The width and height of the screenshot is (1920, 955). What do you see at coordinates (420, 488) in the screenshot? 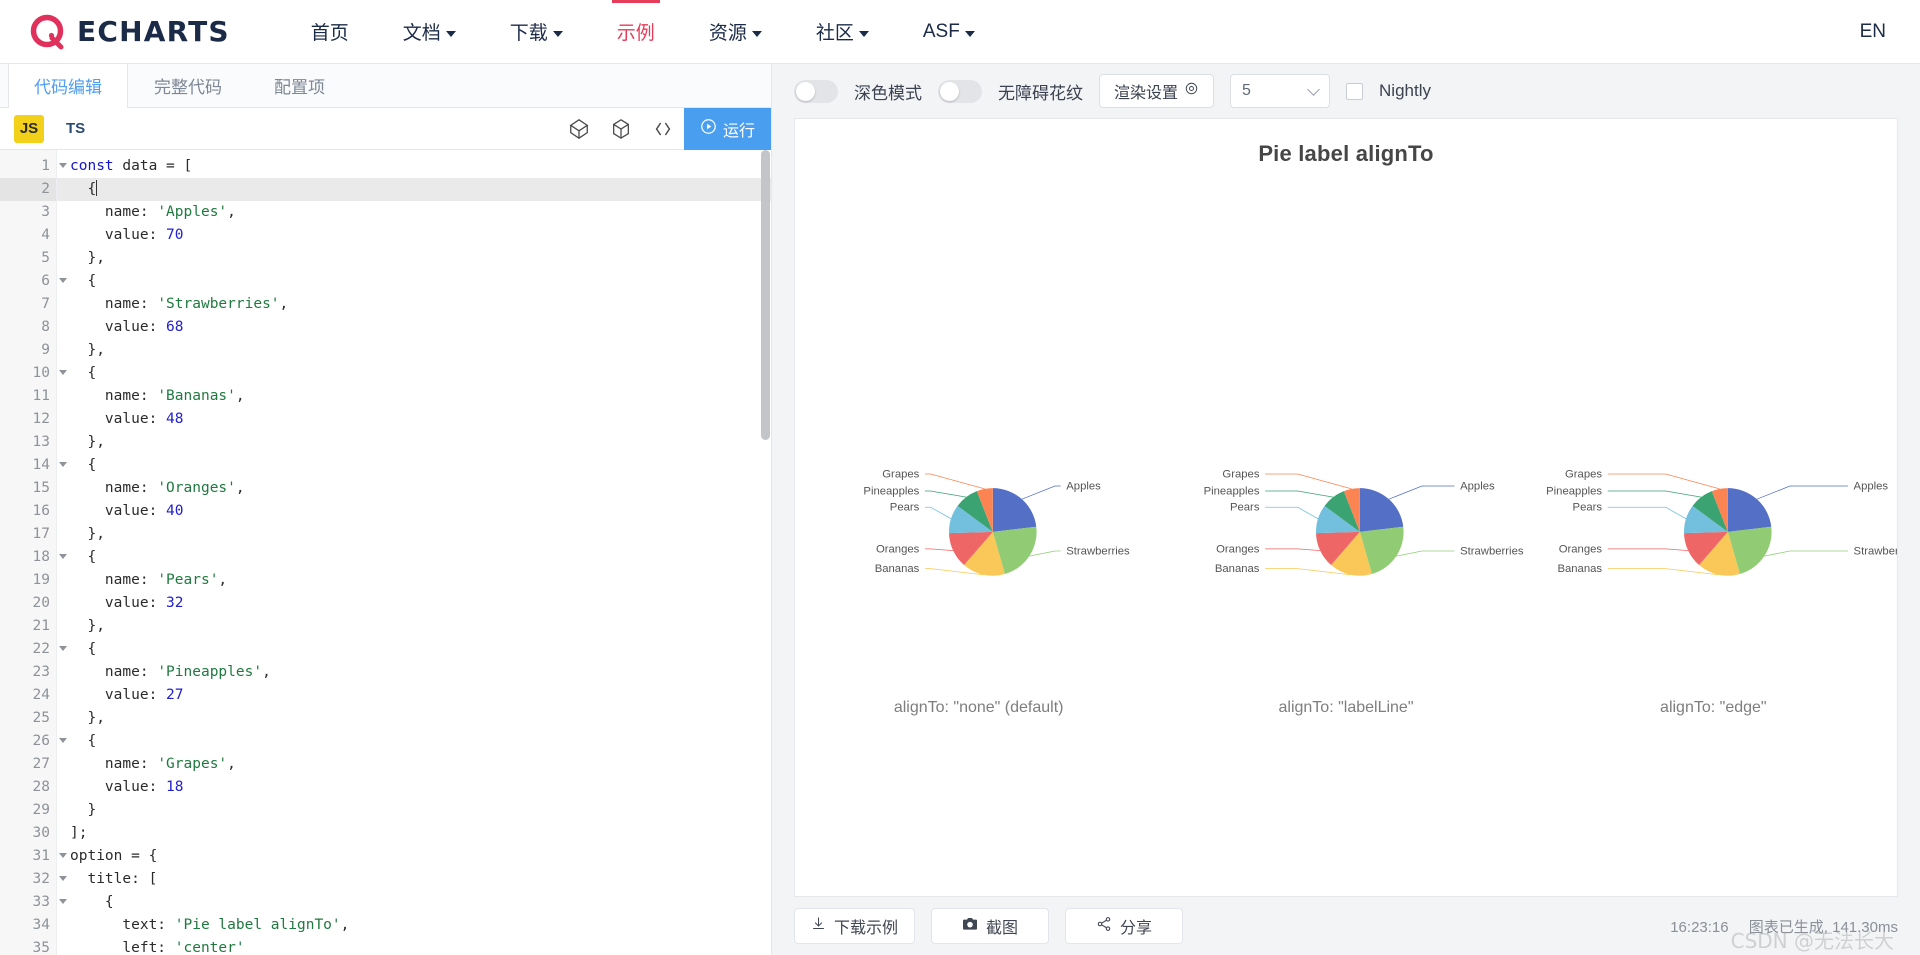
I see `code-line: name: 'Oranges',` at bounding box center [420, 488].